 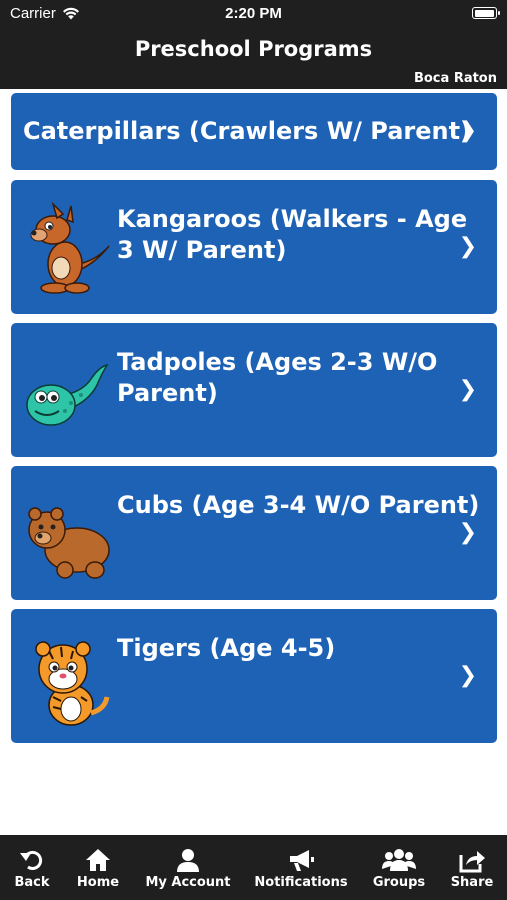 I want to click on tab-my-account: My Account, so click(x=188, y=867).